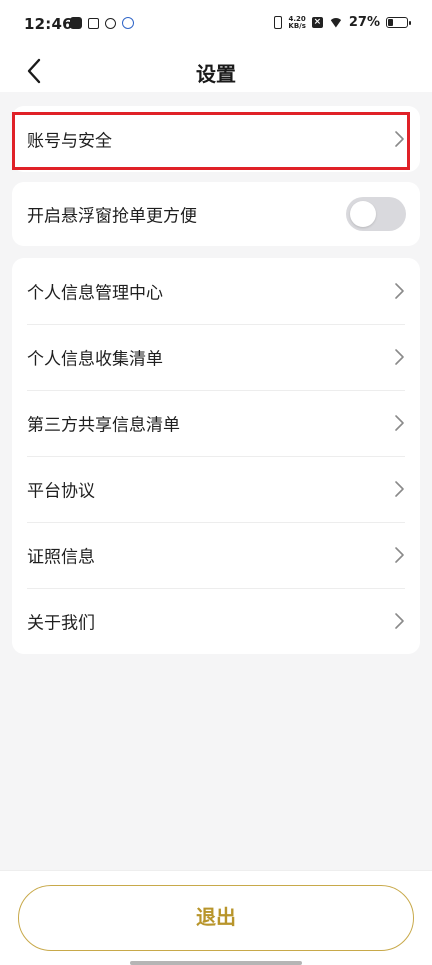 Image resolution: width=432 pixels, height=965 pixels. I want to click on list-item-personal-info-collection: 个人信息收集清单, so click(216, 357).